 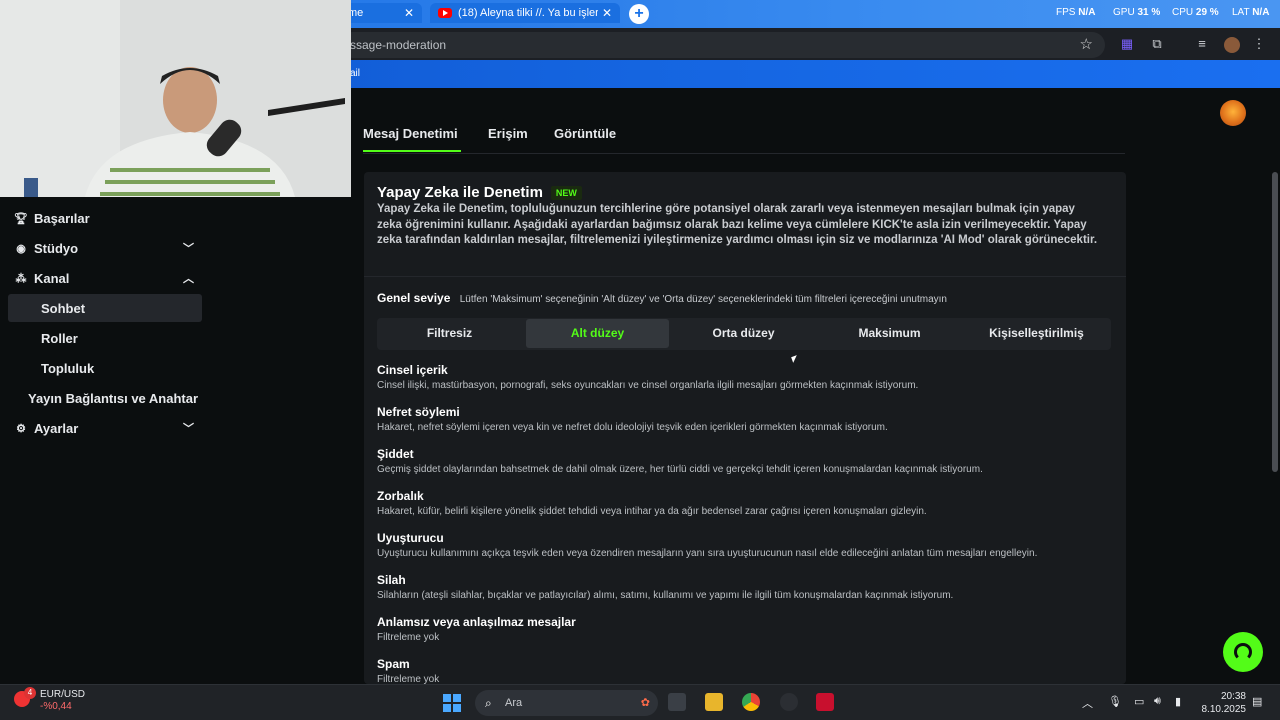 What do you see at coordinates (1207, 12) in the screenshot?
I see `cpu-value: 29 %` at bounding box center [1207, 12].